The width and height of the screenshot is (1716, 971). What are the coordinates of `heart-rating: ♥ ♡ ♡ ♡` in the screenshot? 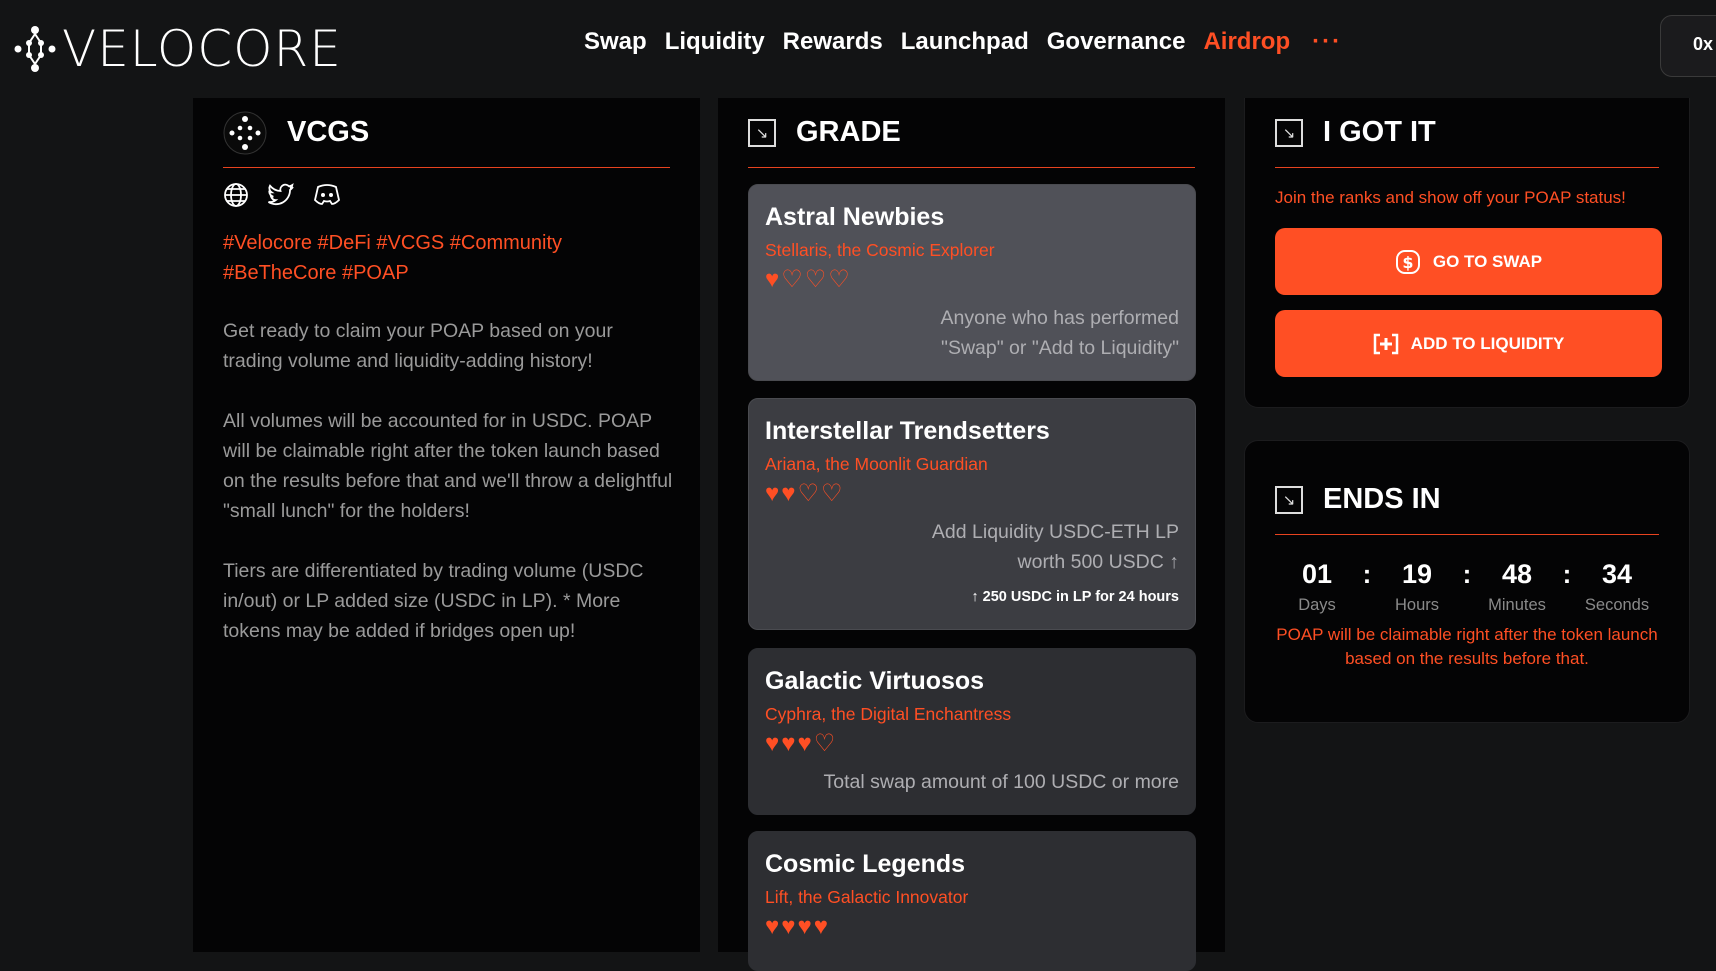 It's located at (972, 280).